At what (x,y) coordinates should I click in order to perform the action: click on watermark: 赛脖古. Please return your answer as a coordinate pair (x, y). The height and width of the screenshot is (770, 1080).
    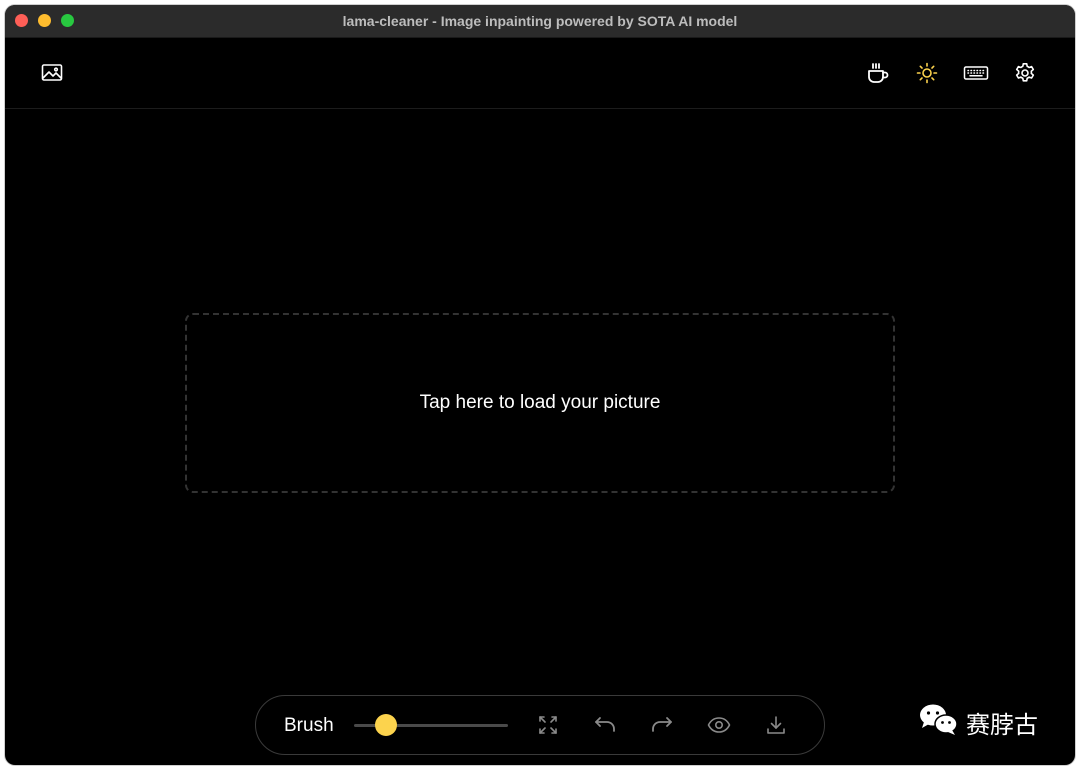
    Looking at the image, I should click on (978, 722).